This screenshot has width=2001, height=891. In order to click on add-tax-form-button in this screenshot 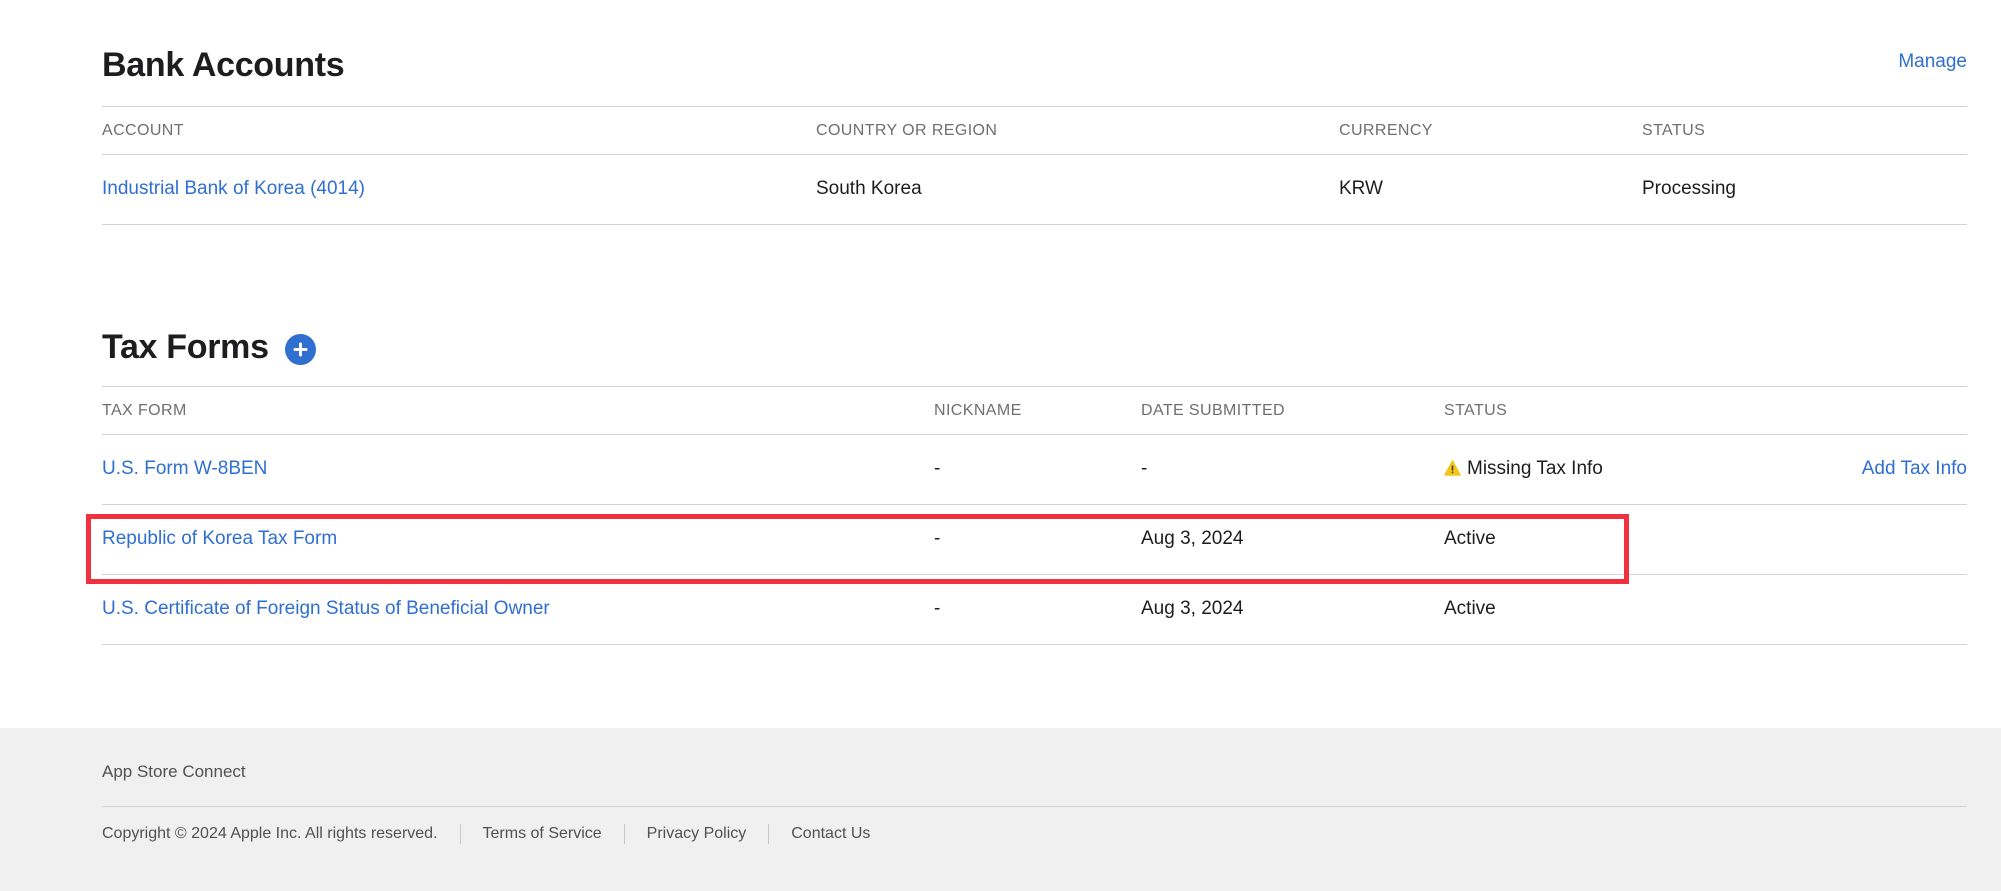, I will do `click(300, 349)`.